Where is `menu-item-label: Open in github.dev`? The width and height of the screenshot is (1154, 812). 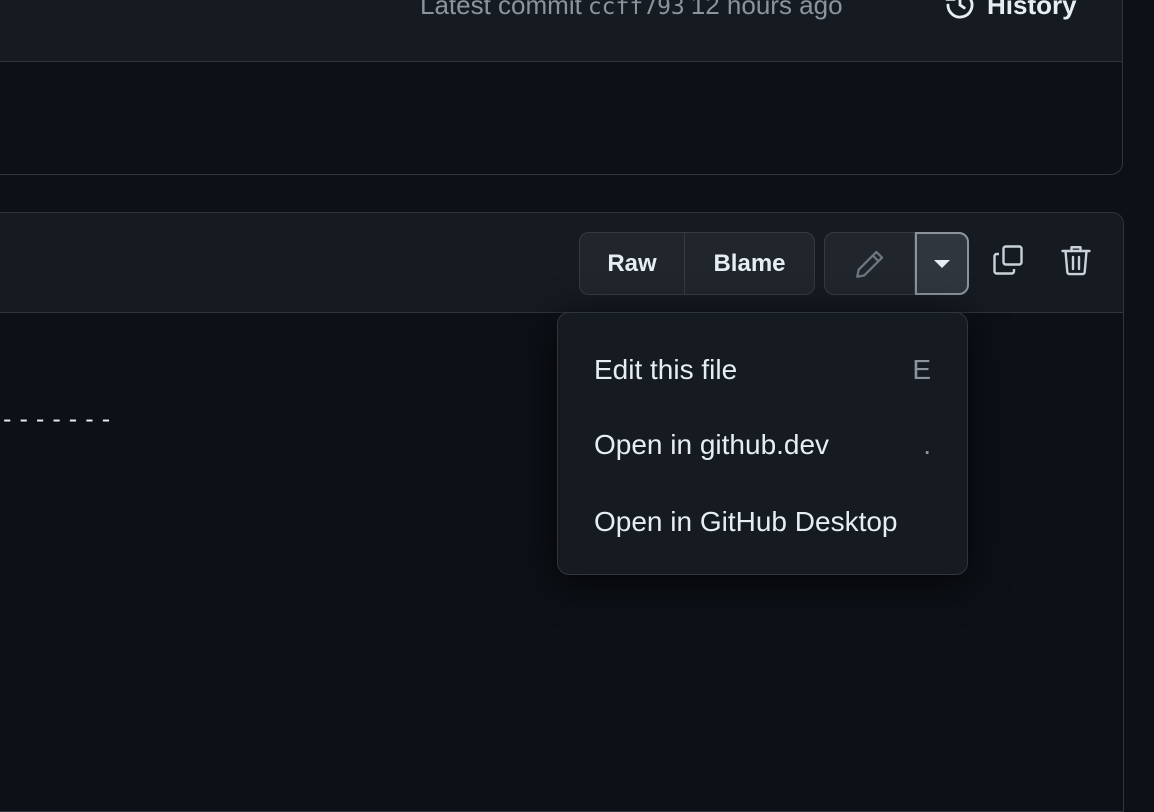
menu-item-label: Open in github.dev is located at coordinates (712, 444).